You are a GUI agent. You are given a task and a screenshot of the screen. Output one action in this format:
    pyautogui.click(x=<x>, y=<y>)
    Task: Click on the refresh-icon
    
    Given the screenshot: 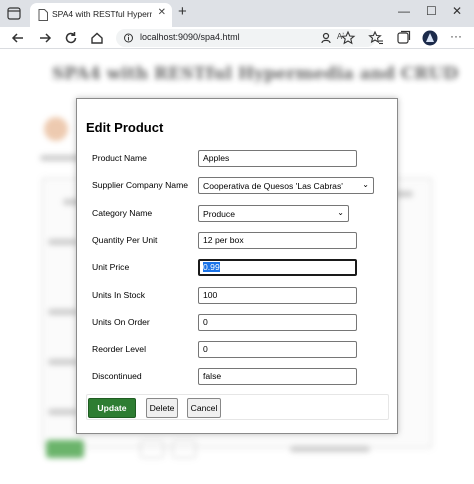 What is the action you would take?
    pyautogui.click(x=71, y=38)
    